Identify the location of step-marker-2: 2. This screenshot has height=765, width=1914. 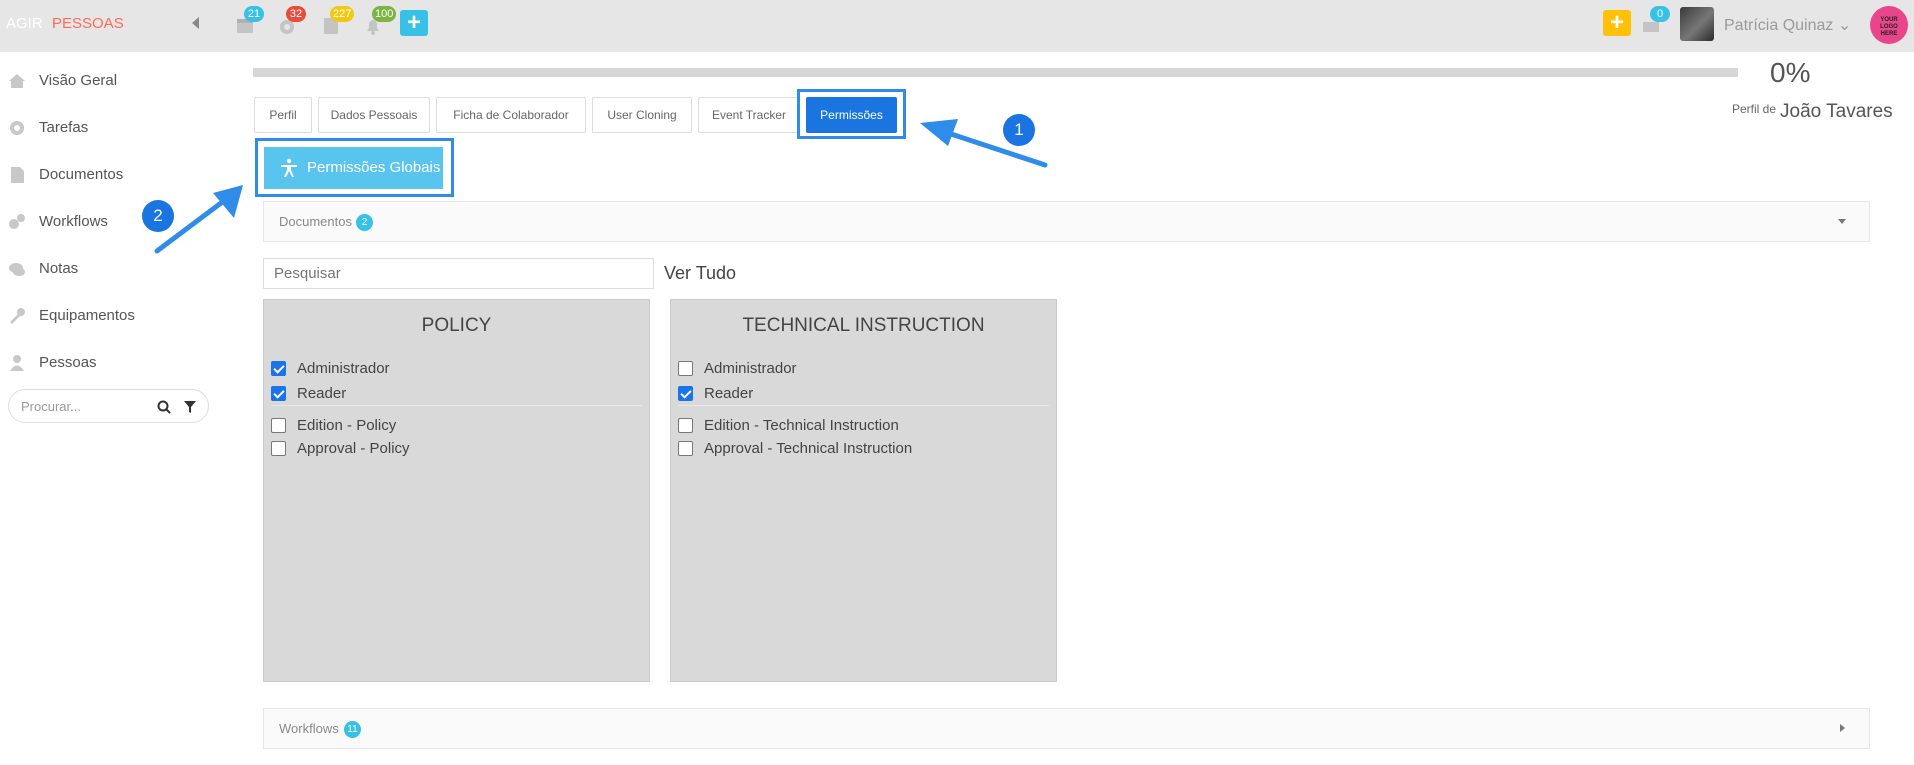
(158, 216).